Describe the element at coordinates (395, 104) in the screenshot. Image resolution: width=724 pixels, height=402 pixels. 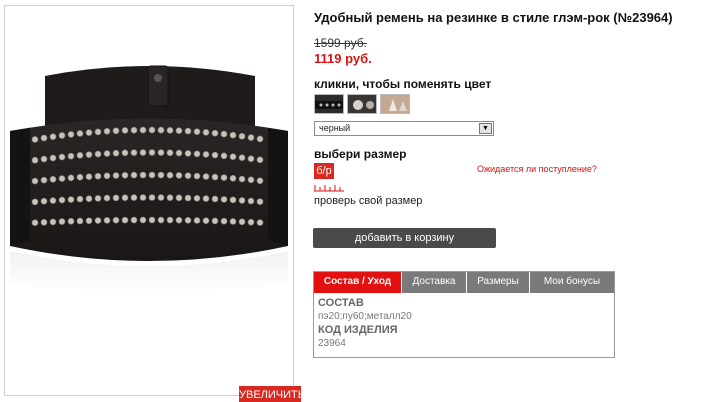
I see `color-swatch-beige` at that location.